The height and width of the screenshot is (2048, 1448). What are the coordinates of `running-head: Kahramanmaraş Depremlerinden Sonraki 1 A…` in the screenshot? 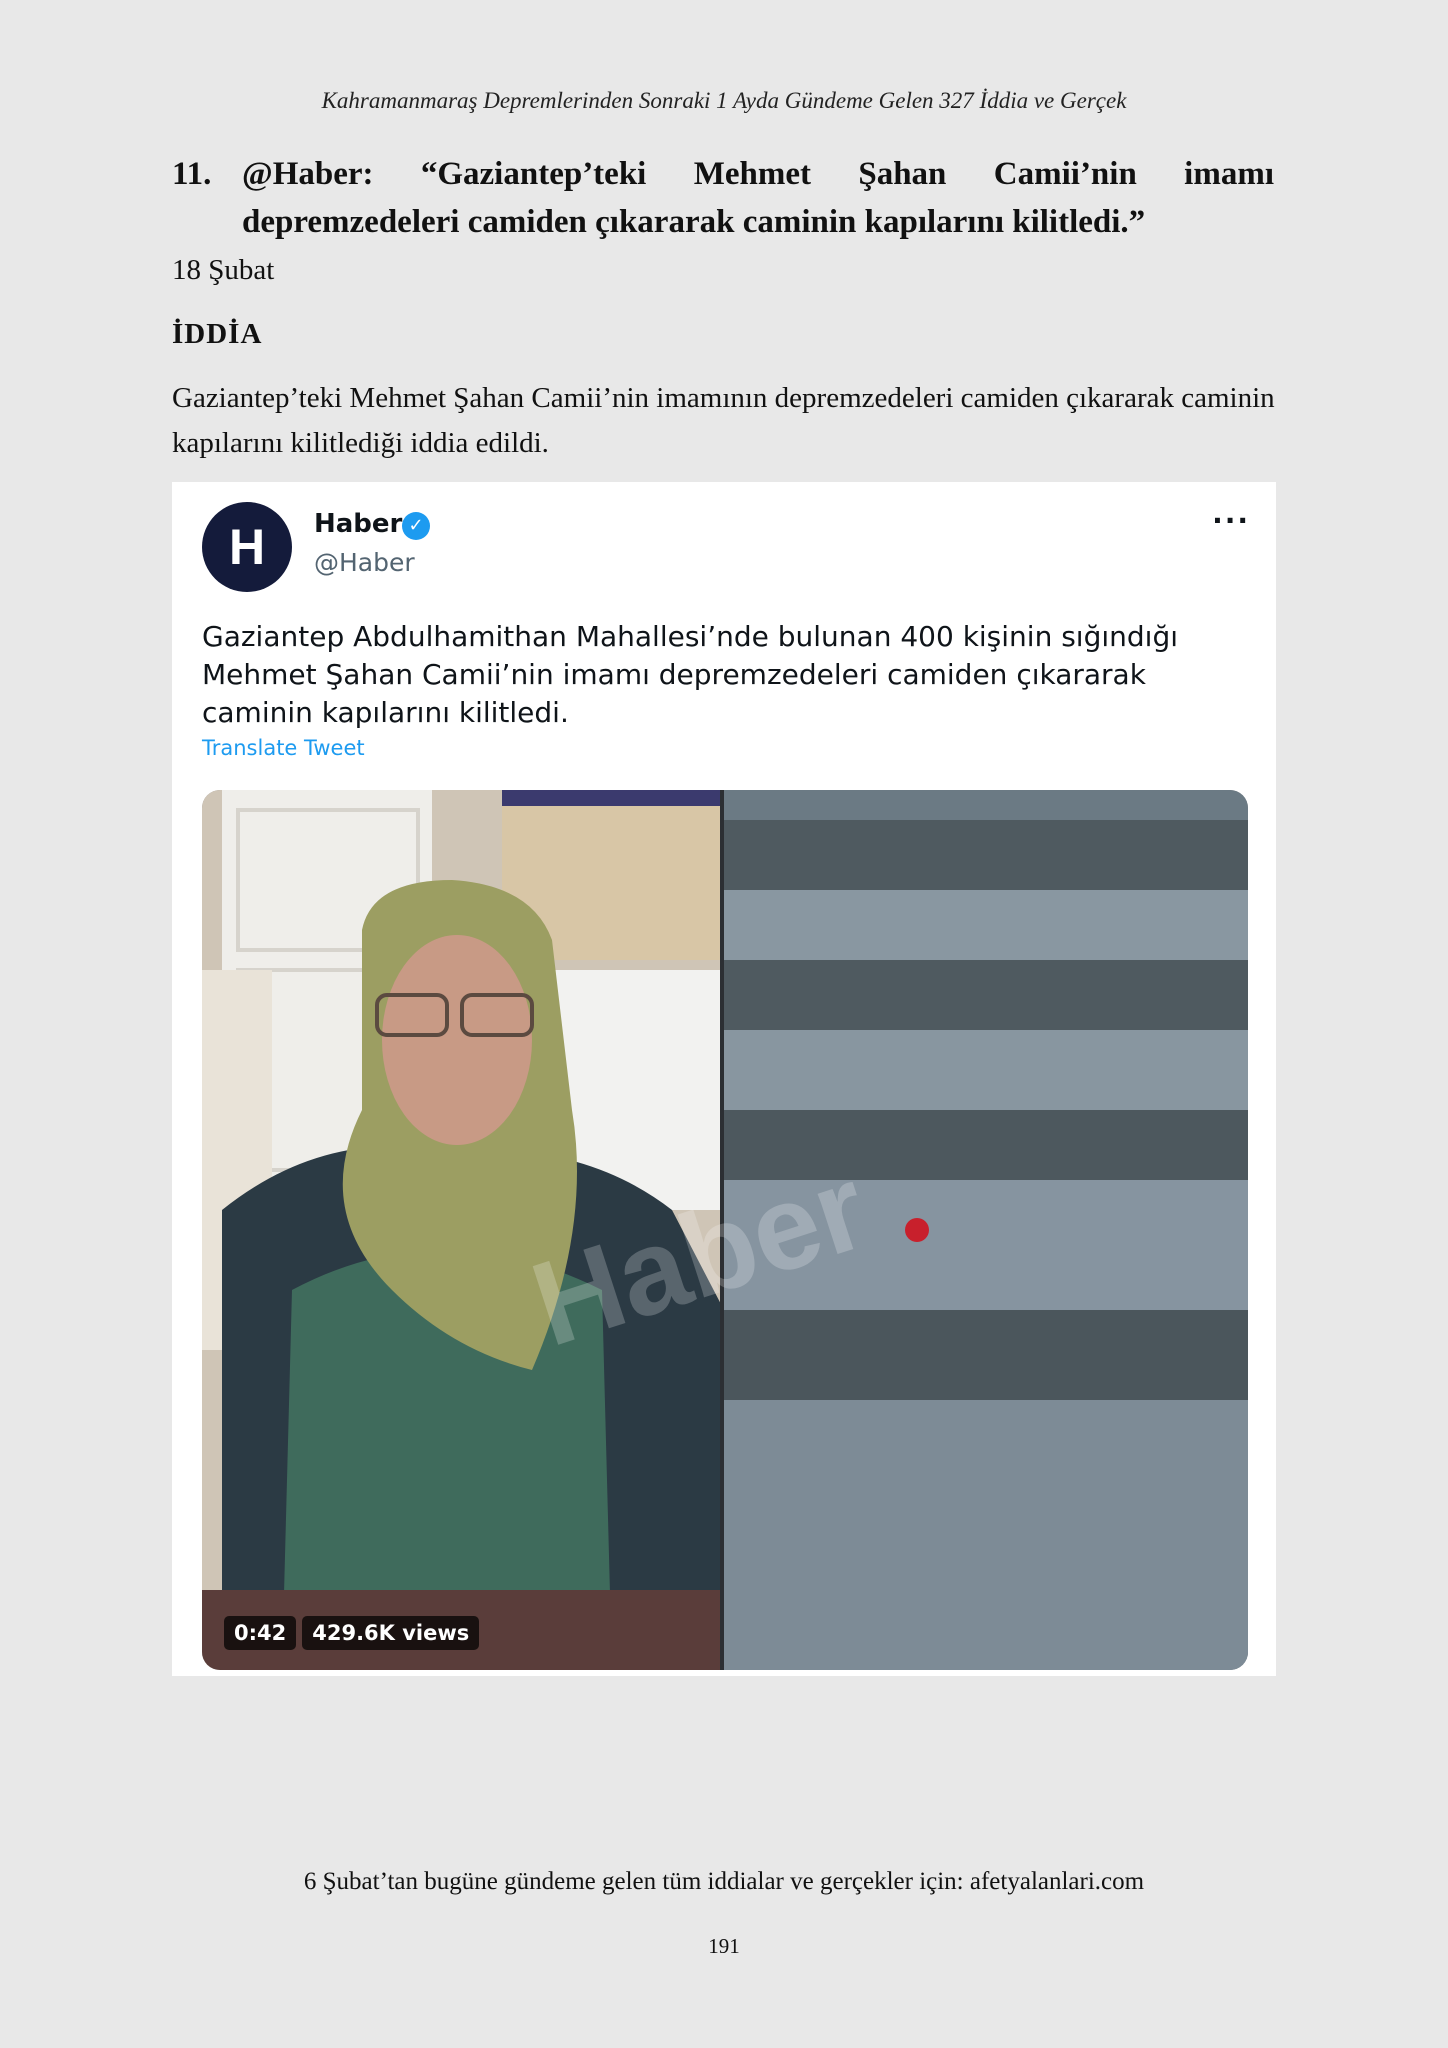 It's located at (724, 100).